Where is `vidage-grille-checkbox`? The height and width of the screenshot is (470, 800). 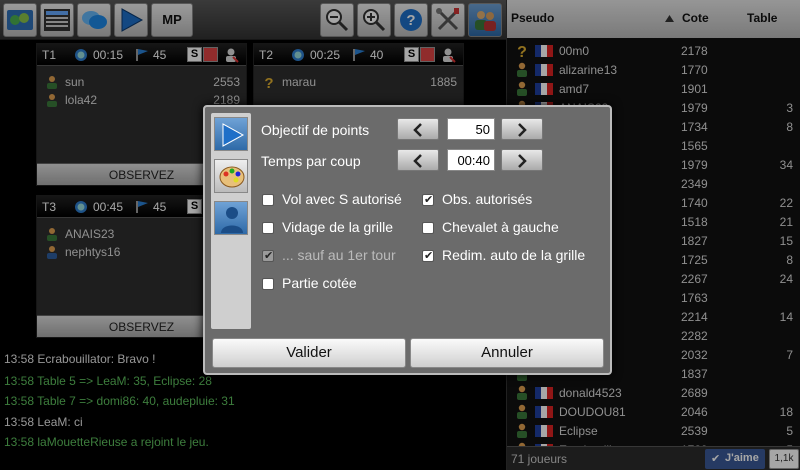
vidage-grille-checkbox is located at coordinates (268, 228).